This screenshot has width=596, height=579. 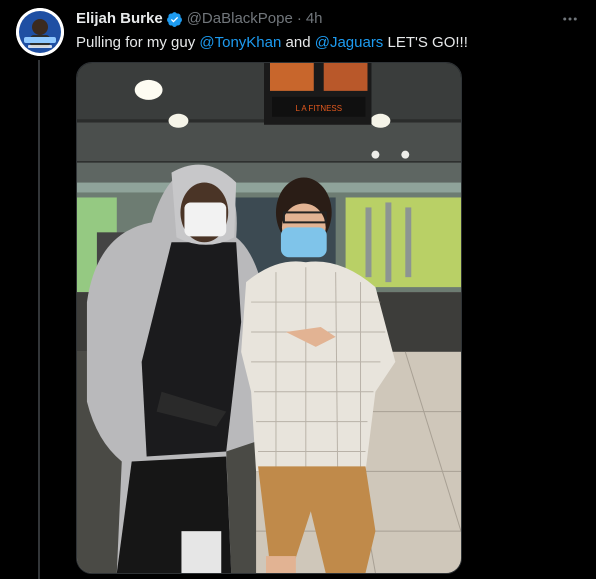 What do you see at coordinates (298, 42) in the screenshot?
I see `tweet-text-middle: and` at bounding box center [298, 42].